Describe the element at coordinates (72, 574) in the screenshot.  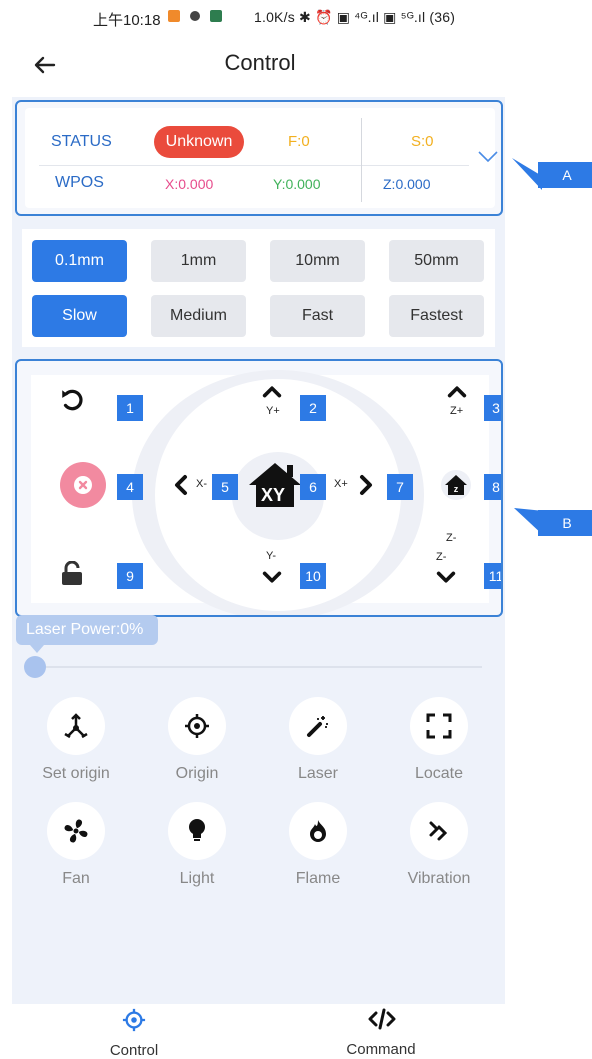
I see `unlock-icon` at that location.